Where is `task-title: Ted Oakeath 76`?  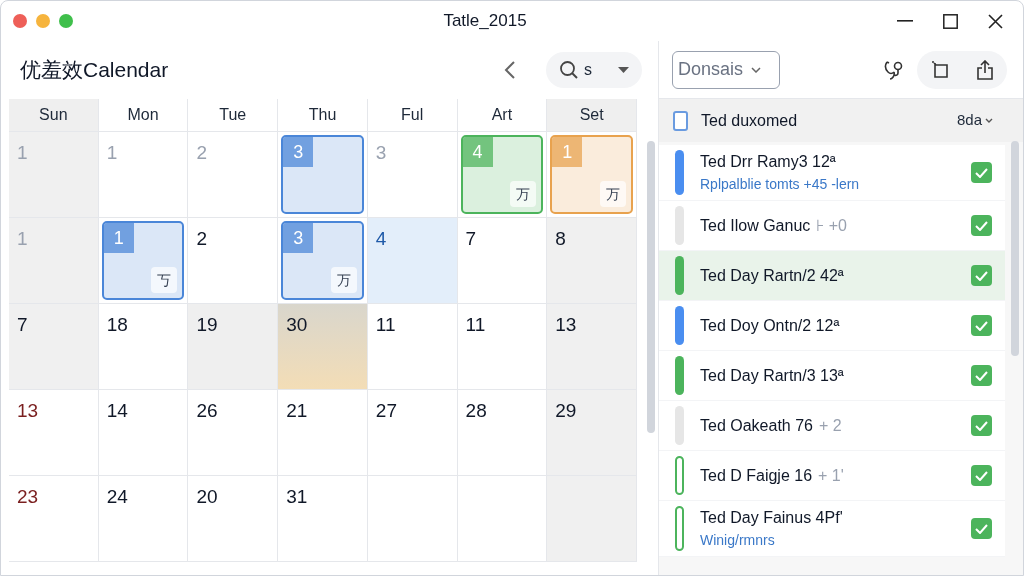
task-title: Ted Oakeath 76 is located at coordinates (756, 425).